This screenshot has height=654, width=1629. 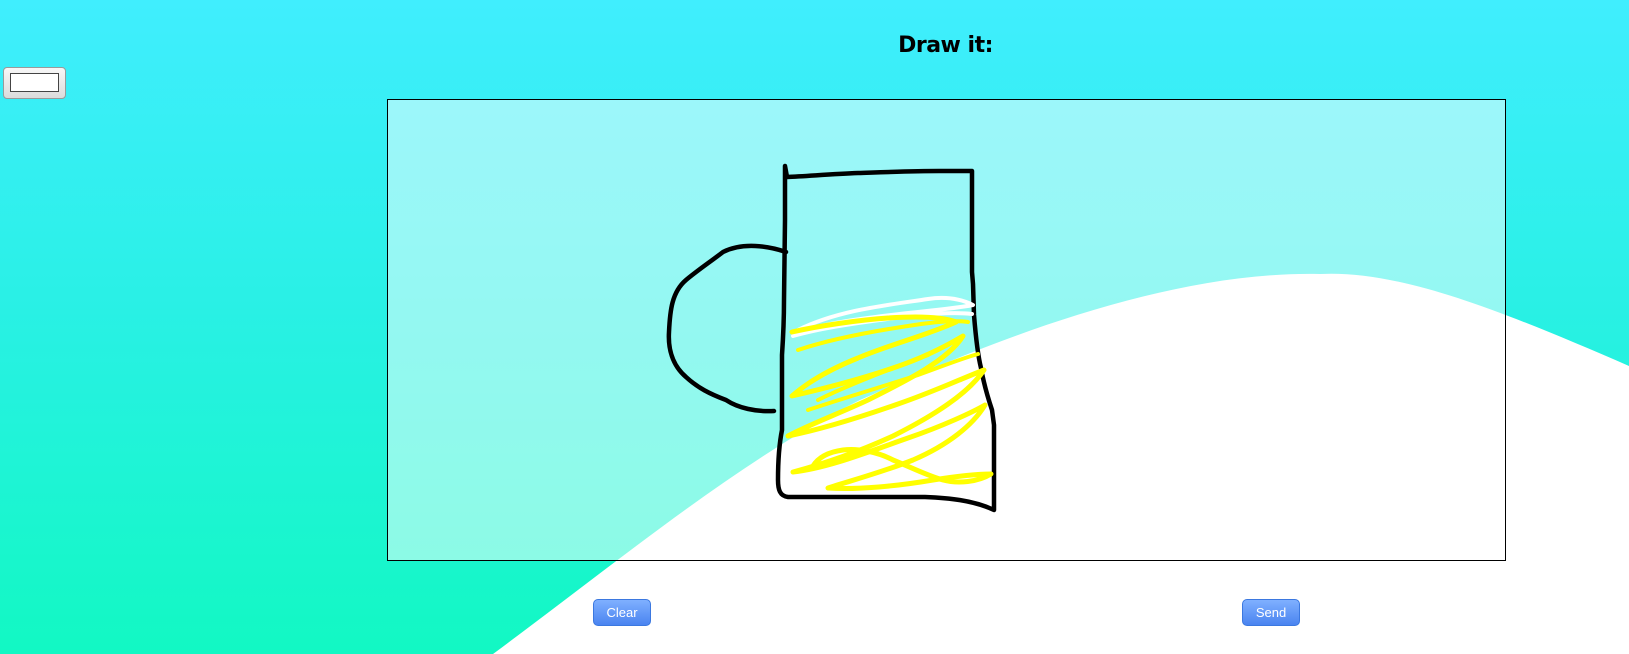 What do you see at coordinates (1271, 612) in the screenshot?
I see `send-button: Send` at bounding box center [1271, 612].